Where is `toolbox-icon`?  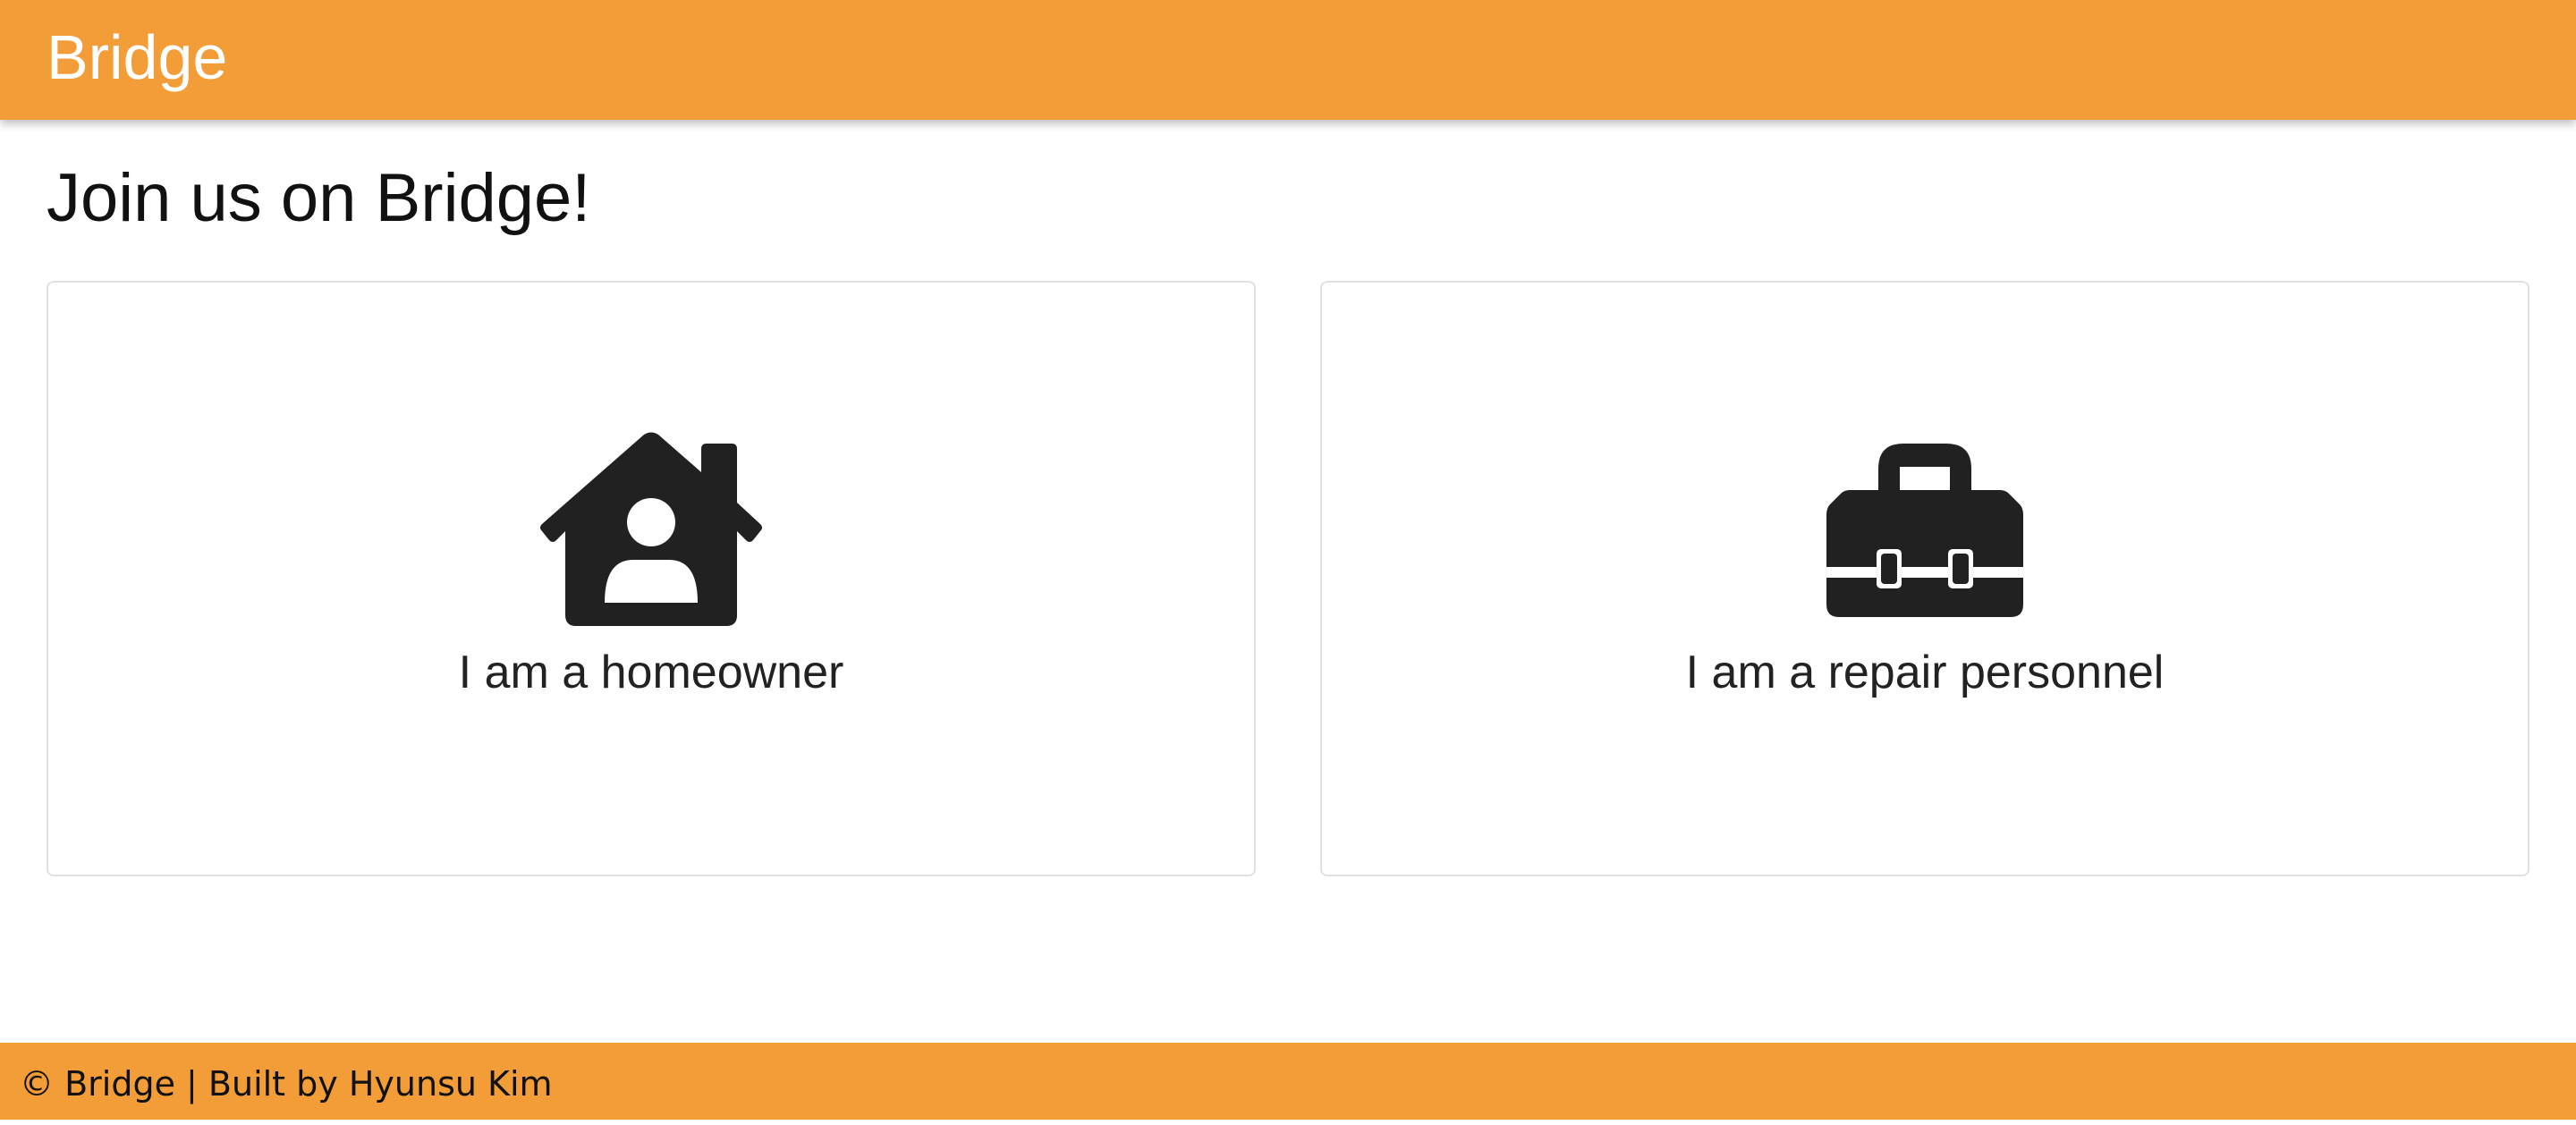 toolbox-icon is located at coordinates (1924, 530).